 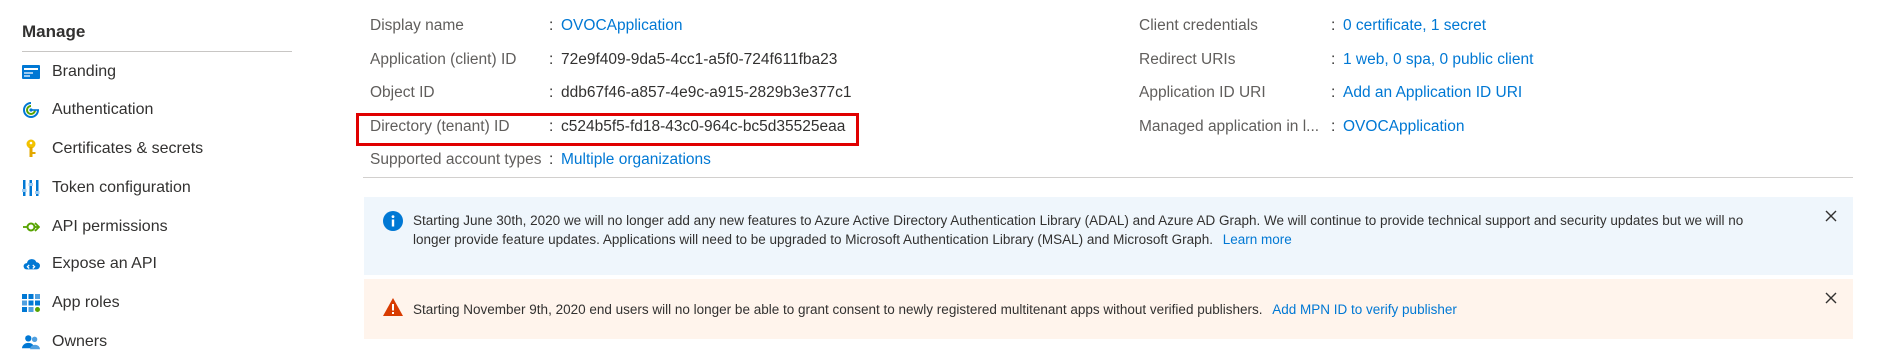 What do you see at coordinates (103, 109) in the screenshot?
I see `sidebar-item-label: Authentication` at bounding box center [103, 109].